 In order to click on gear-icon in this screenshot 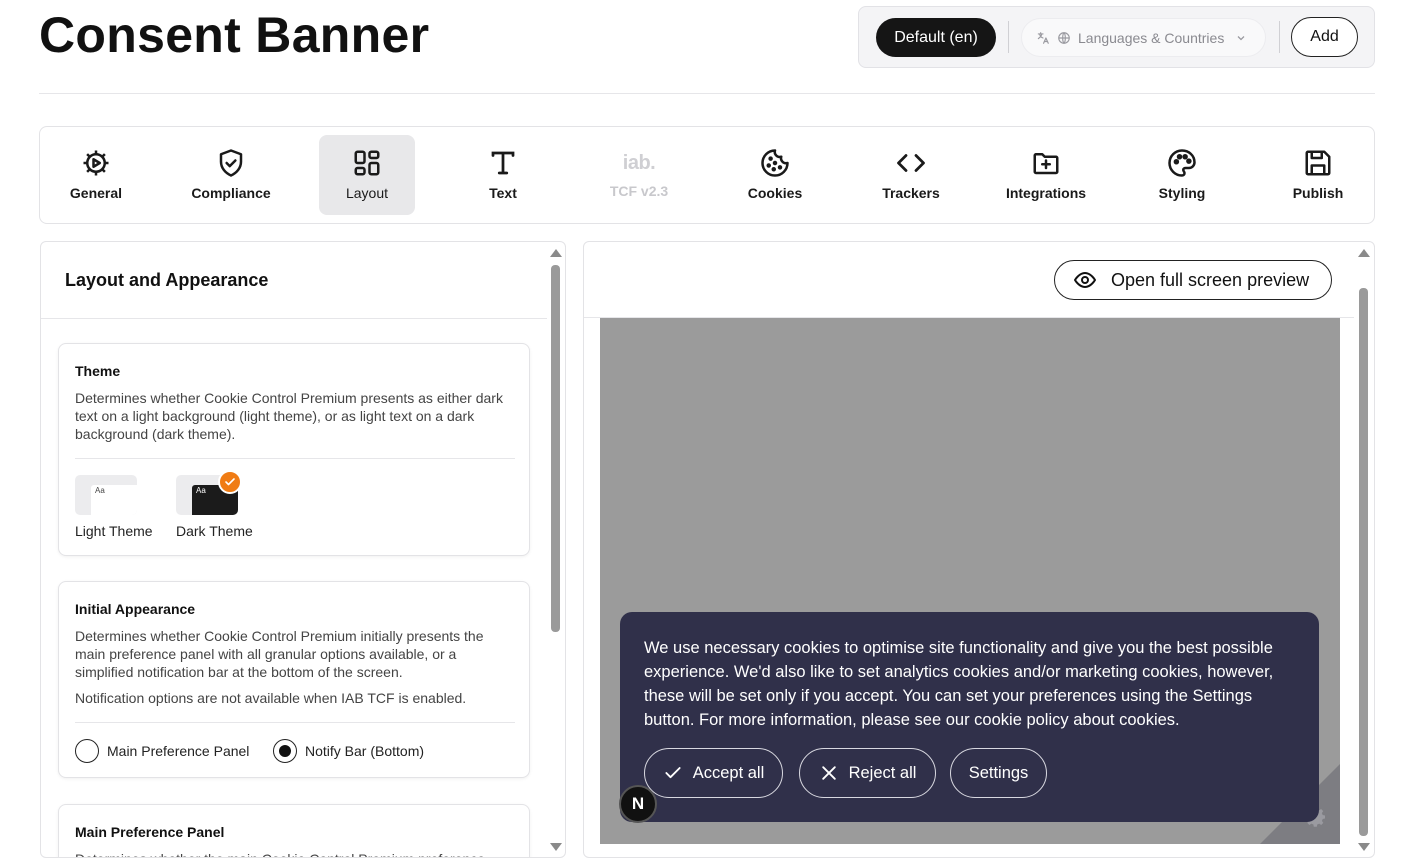, I will do `click(96, 163)`.